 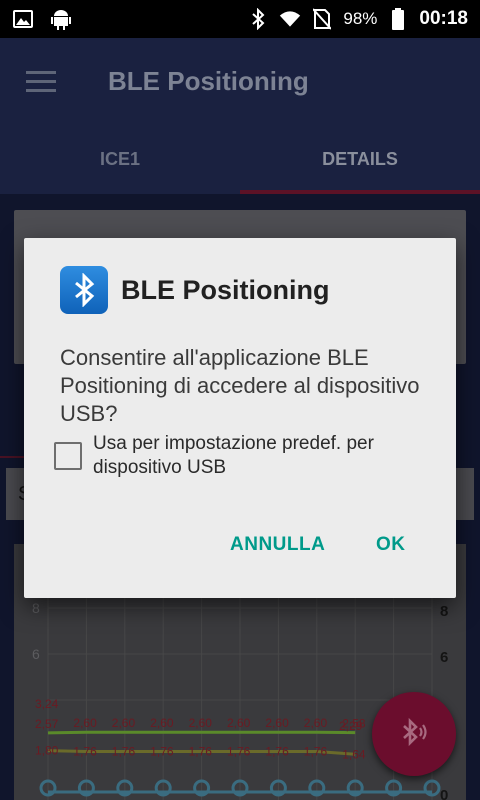 I want to click on tab-bar: ICE1 DETAILS, so click(x=240, y=159).